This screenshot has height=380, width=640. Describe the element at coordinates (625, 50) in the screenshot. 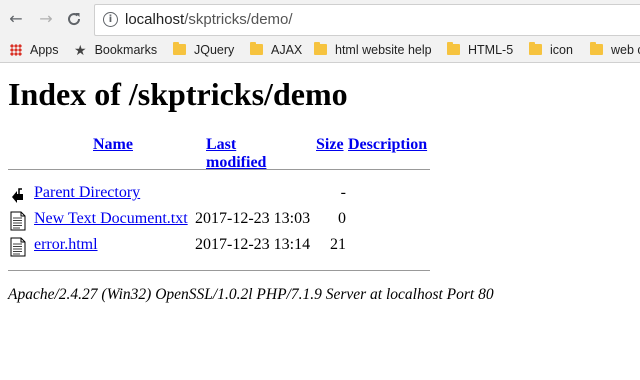

I see `bookmark-label: web c` at that location.